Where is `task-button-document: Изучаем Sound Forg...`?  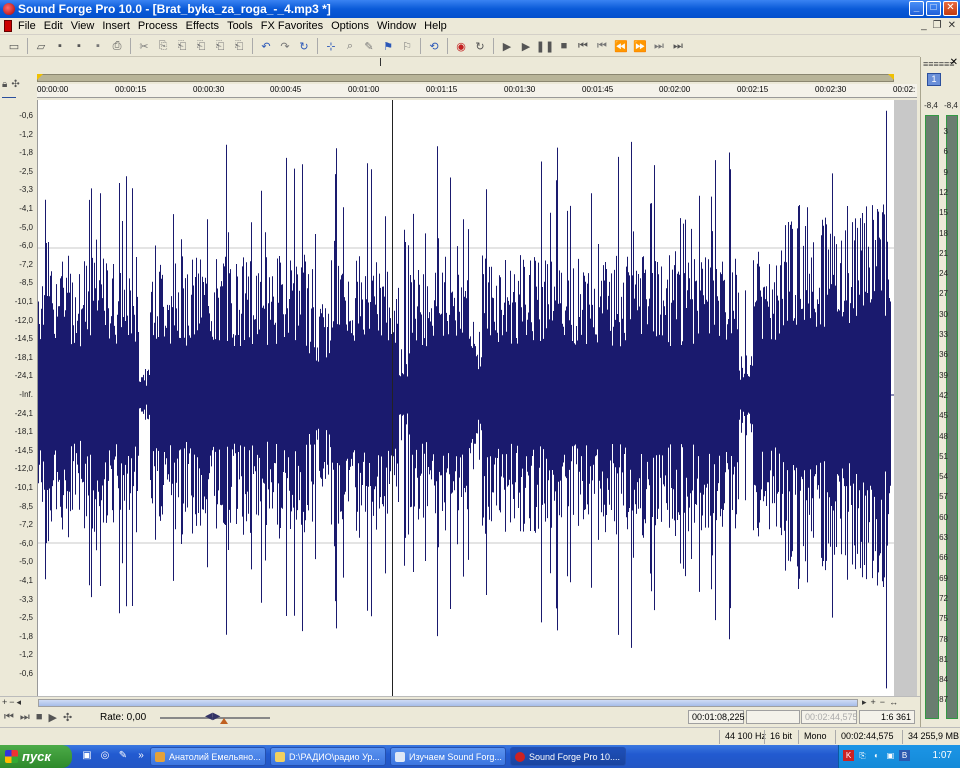
task-button-document: Изучаем Sound Forg... is located at coordinates (448, 756).